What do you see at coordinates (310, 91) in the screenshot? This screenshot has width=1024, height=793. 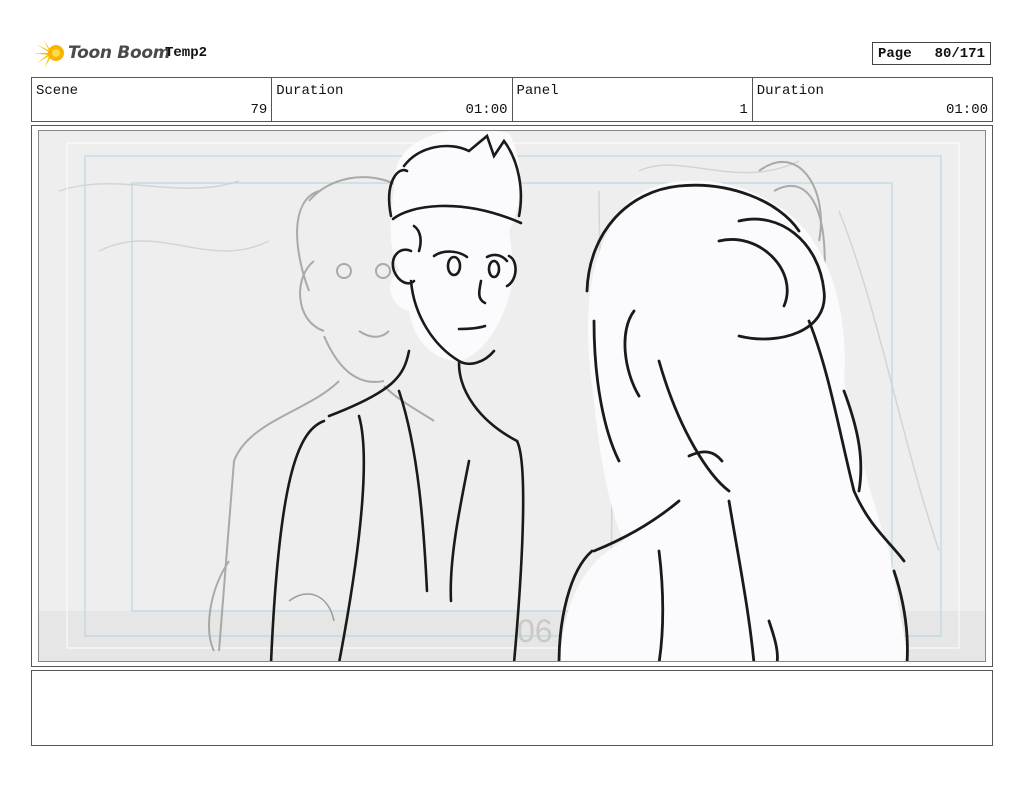 I see `scene-duration-label: Duration` at bounding box center [310, 91].